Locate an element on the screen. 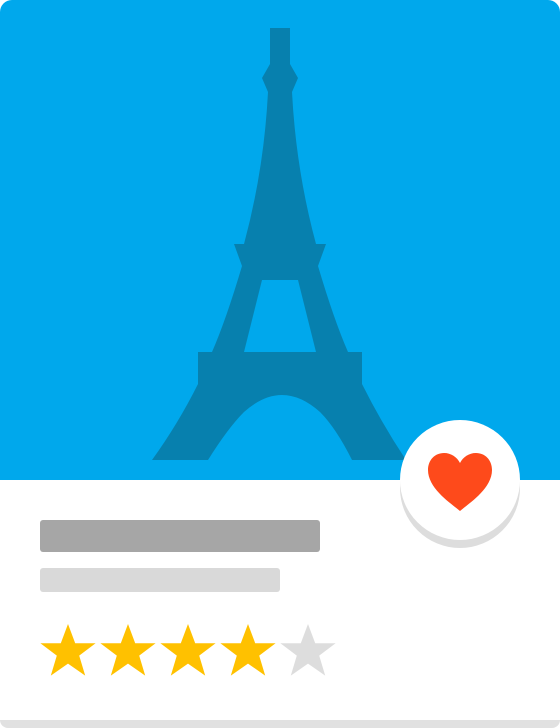 The width and height of the screenshot is (560, 728). star-rating is located at coordinates (188, 652).